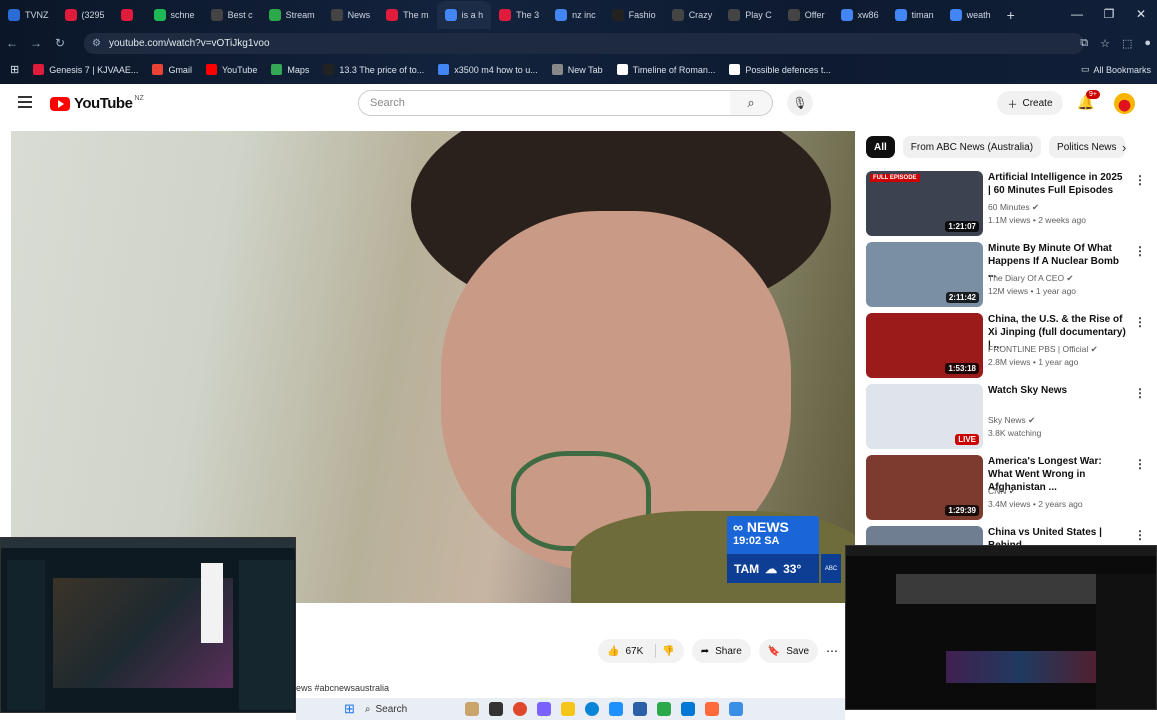 The image size is (1157, 720). Describe the element at coordinates (28, 15) in the screenshot. I see `browser-tab: TVNZ` at that location.